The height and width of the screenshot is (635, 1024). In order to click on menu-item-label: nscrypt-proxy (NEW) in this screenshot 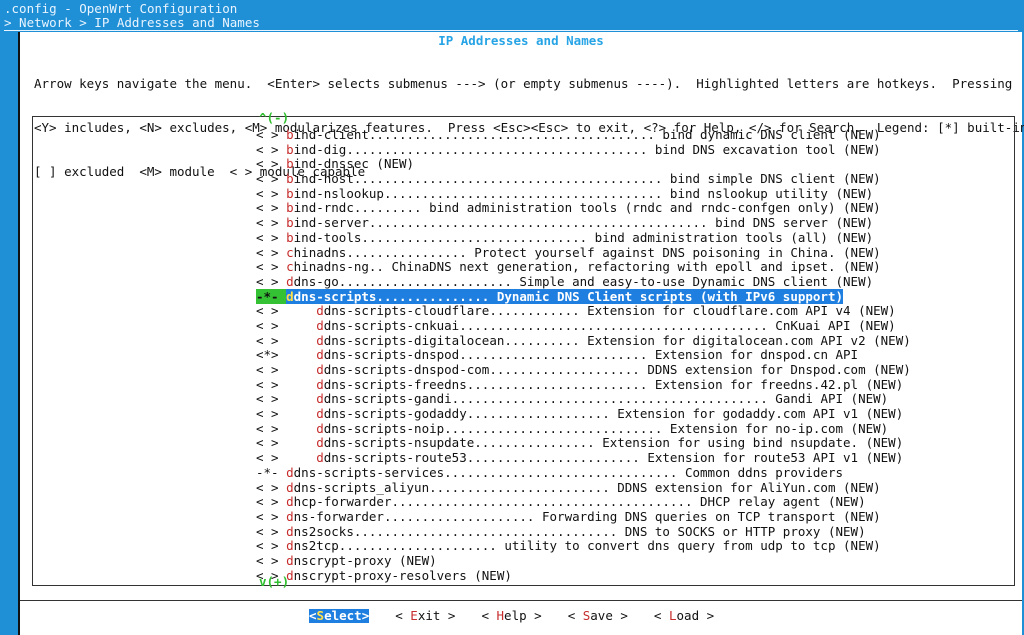, I will do `click(365, 560)`.